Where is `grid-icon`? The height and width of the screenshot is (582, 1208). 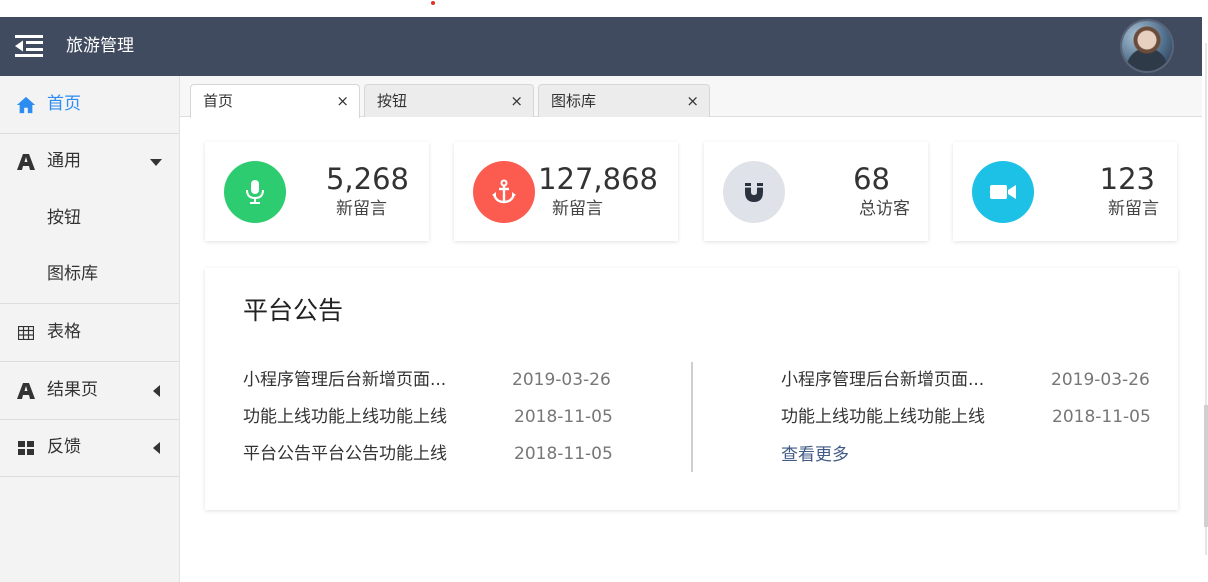
grid-icon is located at coordinates (26, 448).